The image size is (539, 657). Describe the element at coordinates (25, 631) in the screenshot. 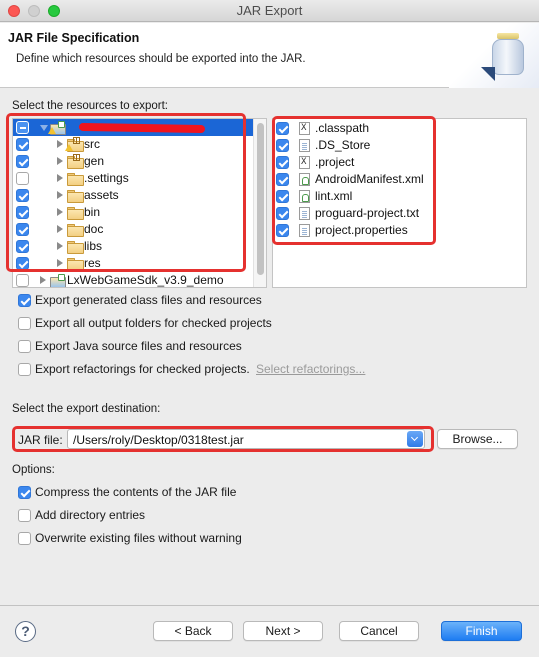

I see `help-icon: ?` at that location.